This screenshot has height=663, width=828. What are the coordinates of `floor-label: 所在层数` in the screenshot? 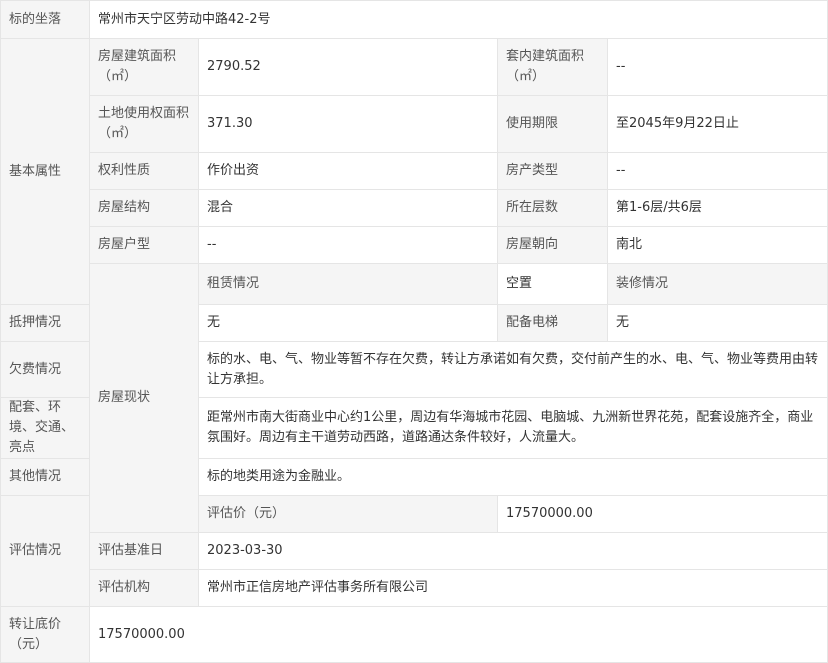 It's located at (552, 208).